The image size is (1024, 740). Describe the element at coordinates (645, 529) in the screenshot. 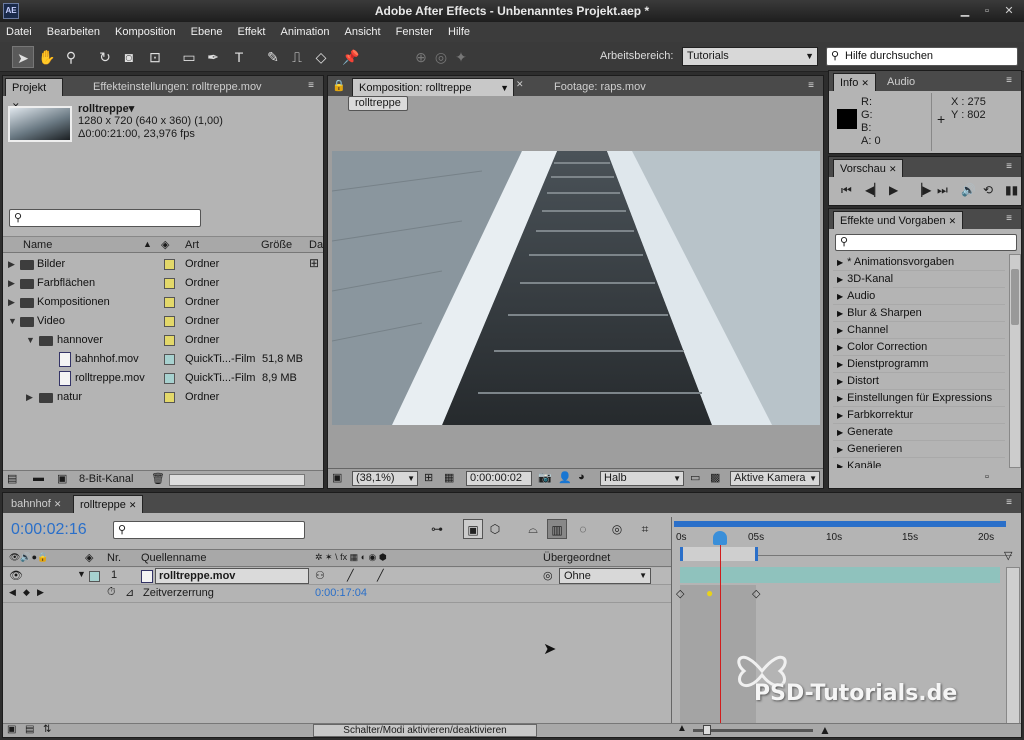

I see `snap-icon: ⌗` at that location.